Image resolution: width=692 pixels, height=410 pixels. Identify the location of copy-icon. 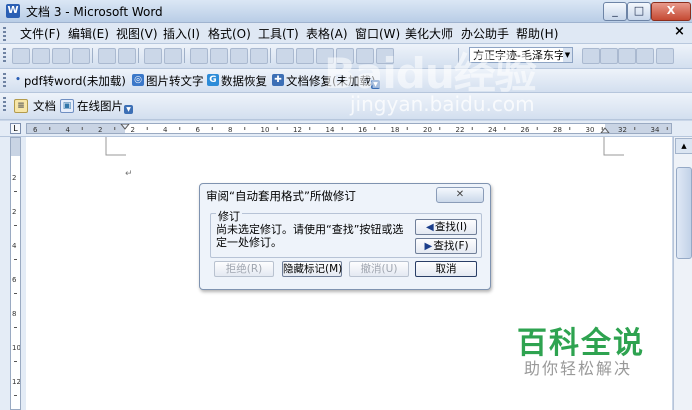
(219, 56).